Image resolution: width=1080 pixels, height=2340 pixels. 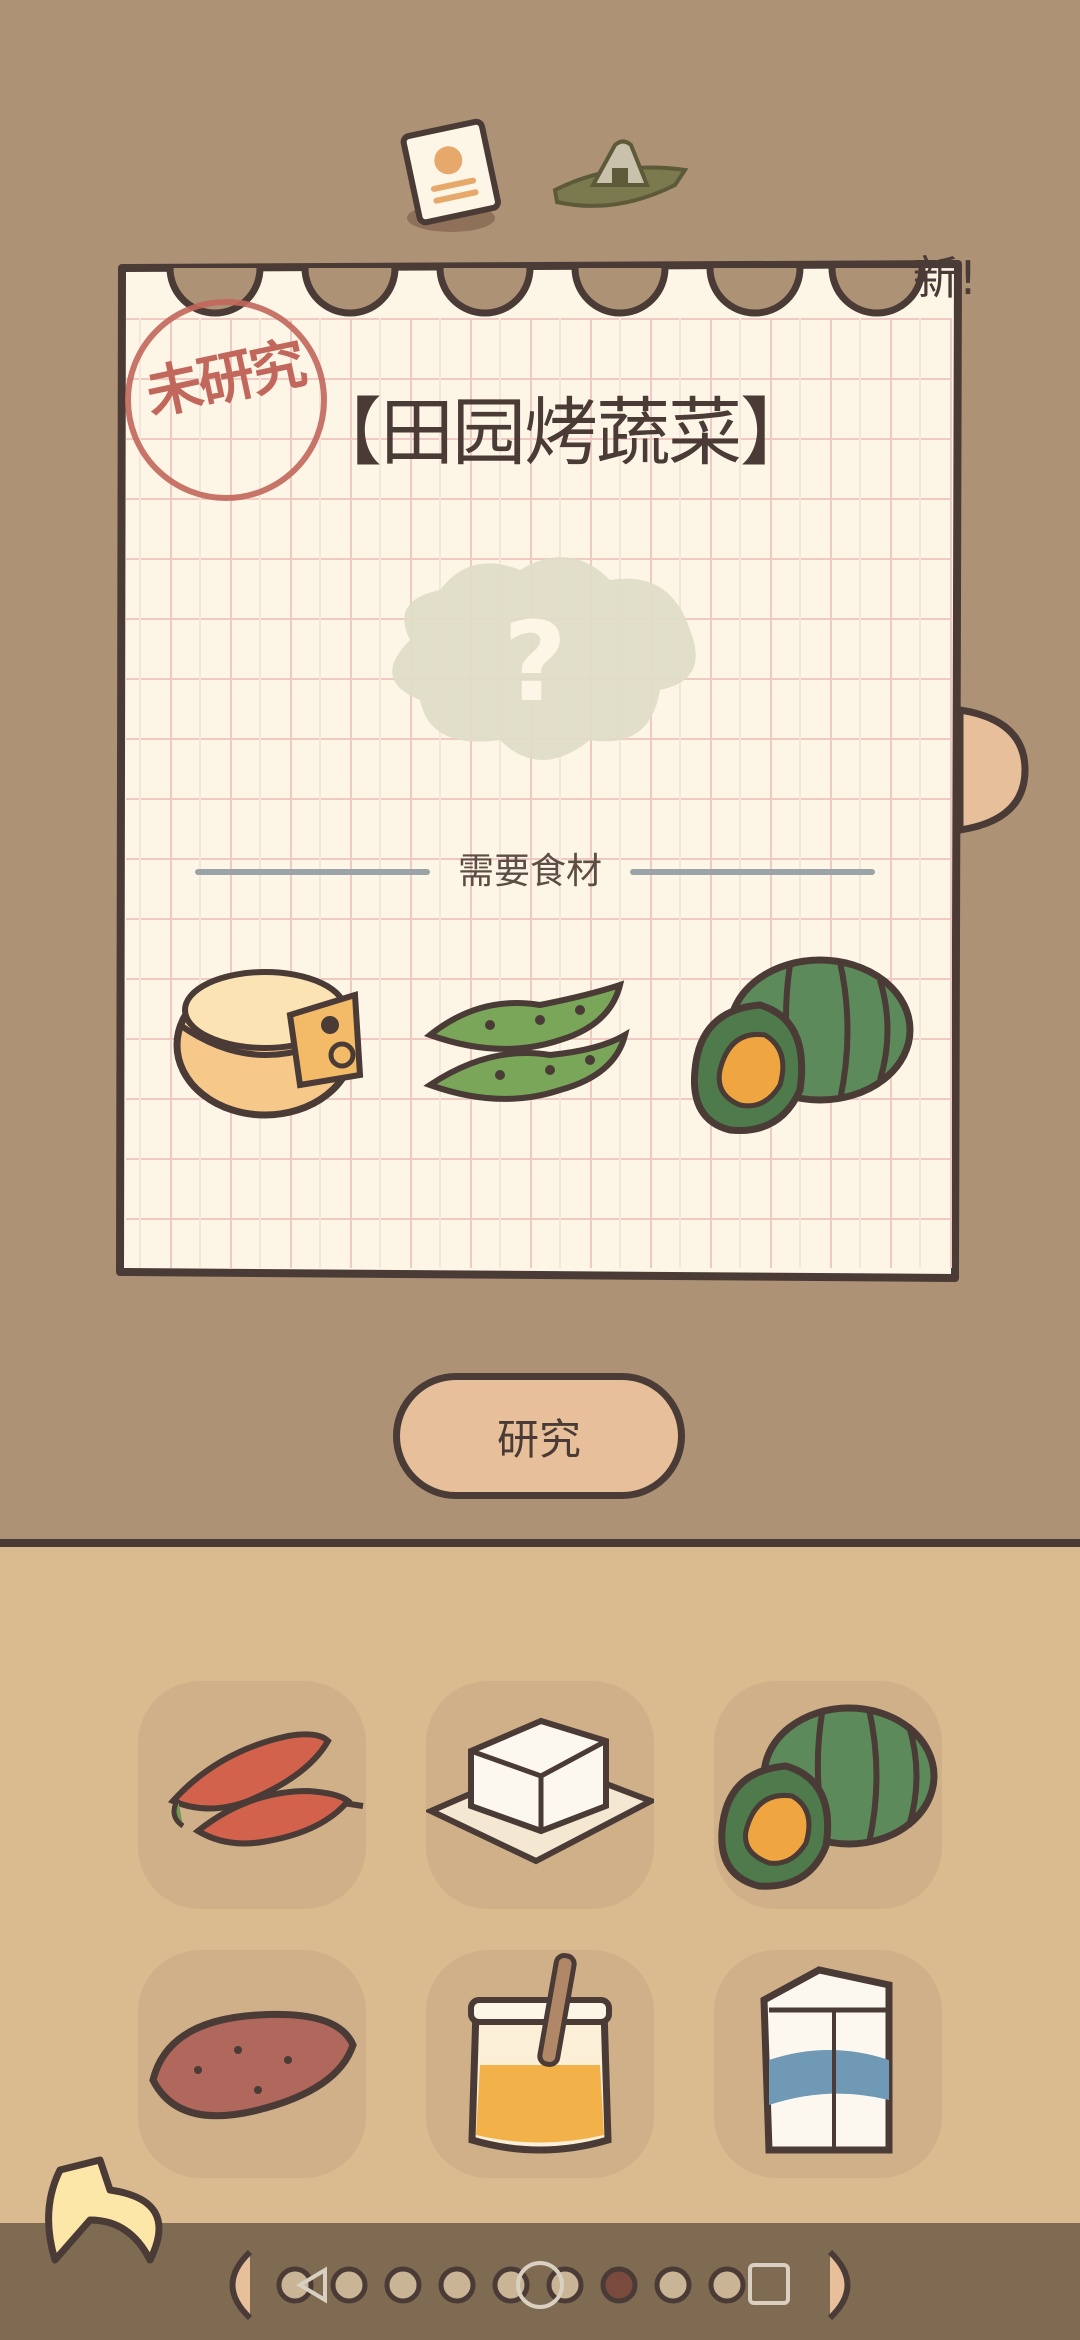 What do you see at coordinates (539, 1436) in the screenshot?
I see `research-button: 研究` at bounding box center [539, 1436].